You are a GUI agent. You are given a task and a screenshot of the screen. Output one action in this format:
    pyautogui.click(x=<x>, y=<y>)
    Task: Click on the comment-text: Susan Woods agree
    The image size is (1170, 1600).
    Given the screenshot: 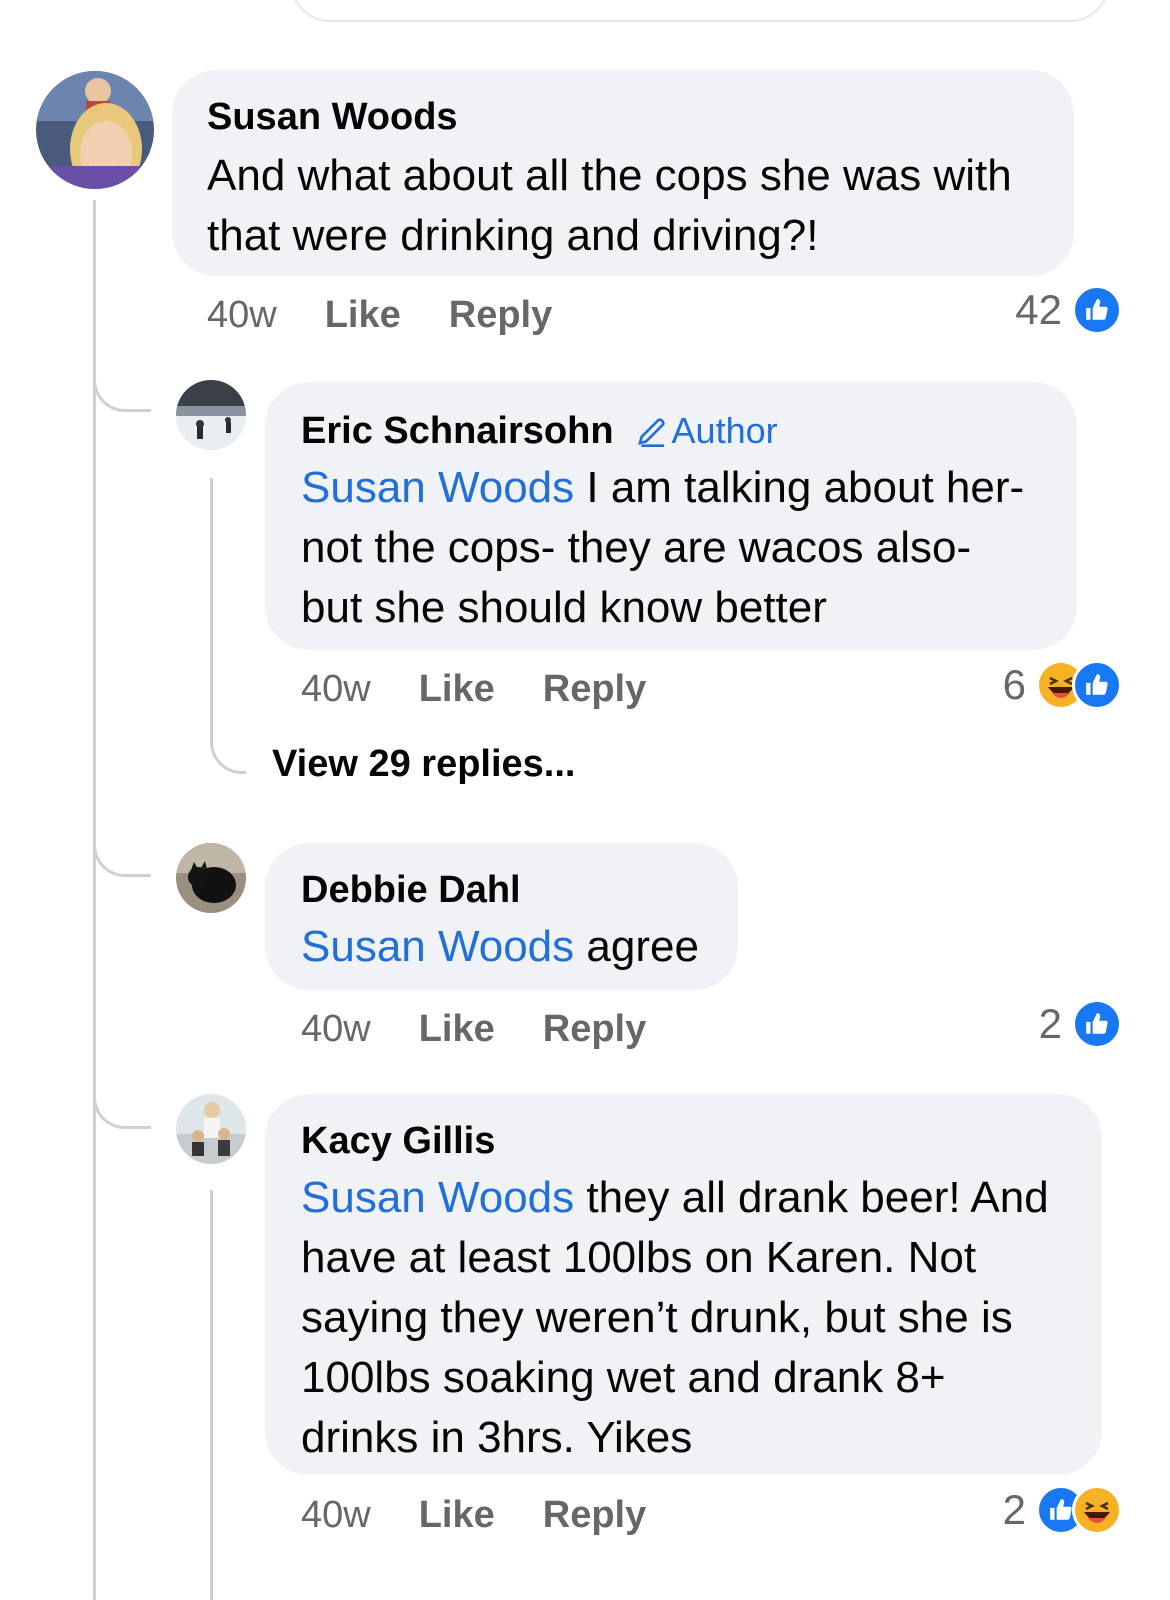 What is the action you would take?
    pyautogui.click(x=502, y=947)
    